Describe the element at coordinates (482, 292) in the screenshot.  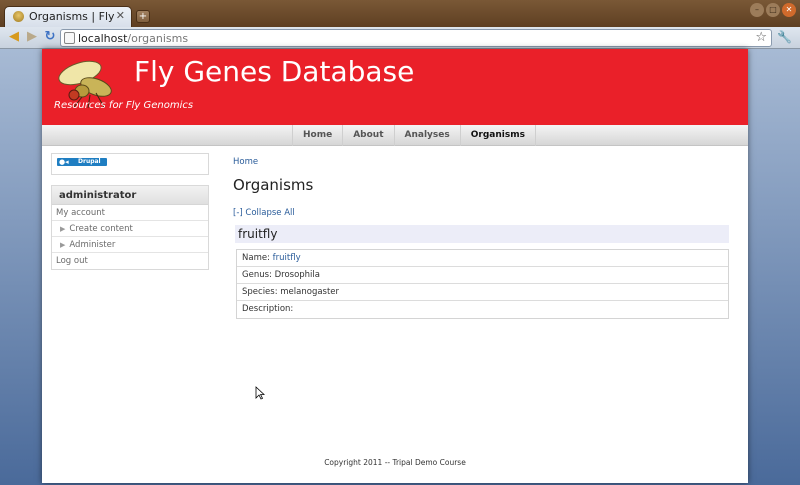
I see `organism-species-row: Species: melanogaster` at that location.